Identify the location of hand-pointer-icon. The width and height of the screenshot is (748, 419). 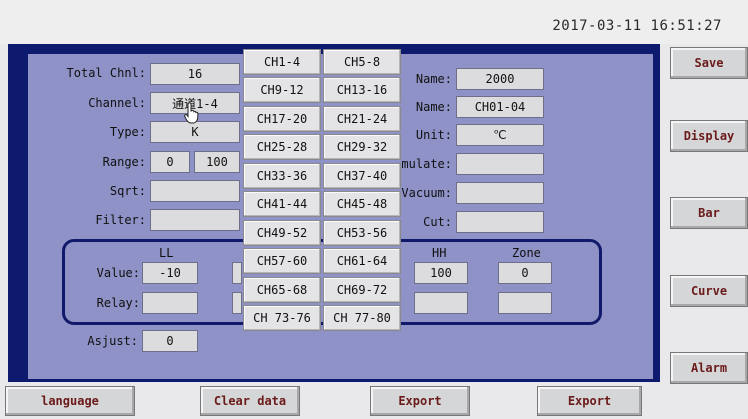
(191, 113).